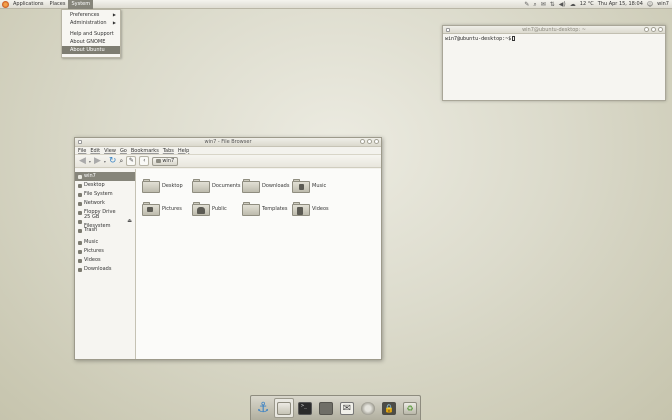 The width and height of the screenshot is (672, 420). I want to click on user-name: win7, so click(663, 4).